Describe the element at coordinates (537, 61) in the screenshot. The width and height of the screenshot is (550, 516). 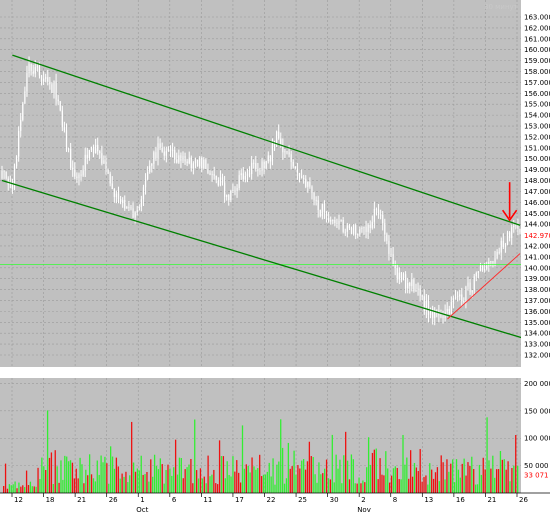
I see `price-tick-label: 159.000` at that location.